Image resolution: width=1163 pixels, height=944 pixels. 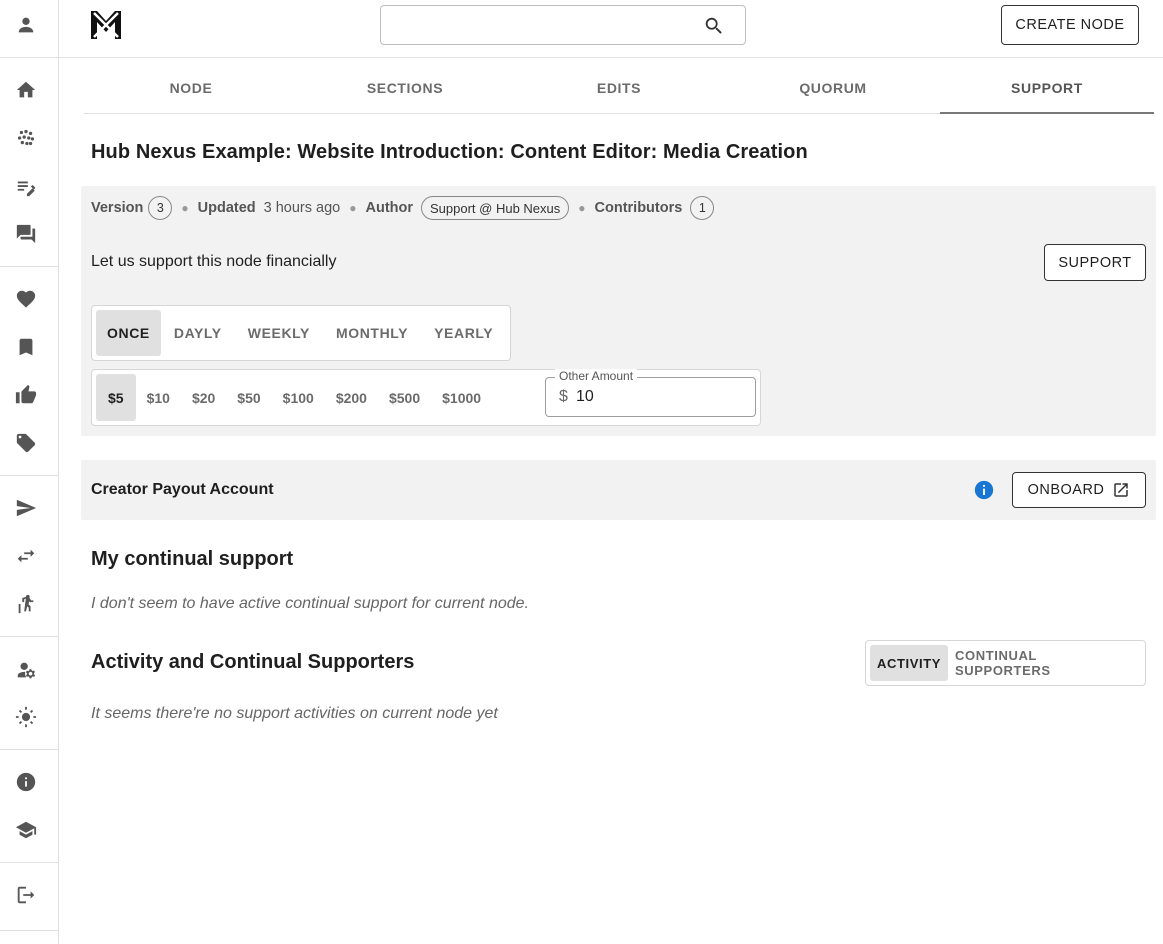 I want to click on version-badge: 3, so click(x=160, y=208).